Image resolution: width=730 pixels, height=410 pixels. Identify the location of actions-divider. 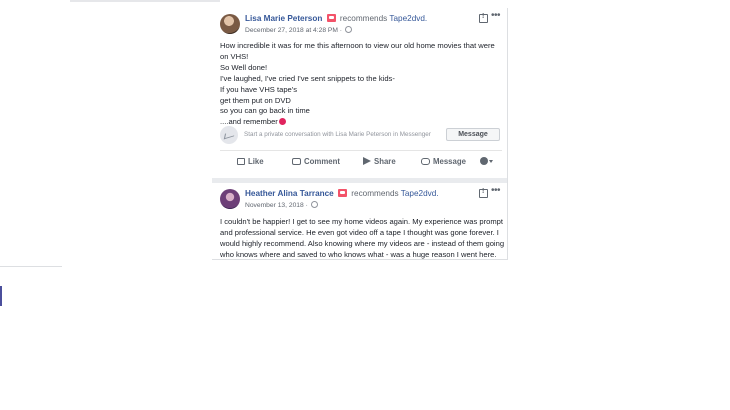
(361, 150).